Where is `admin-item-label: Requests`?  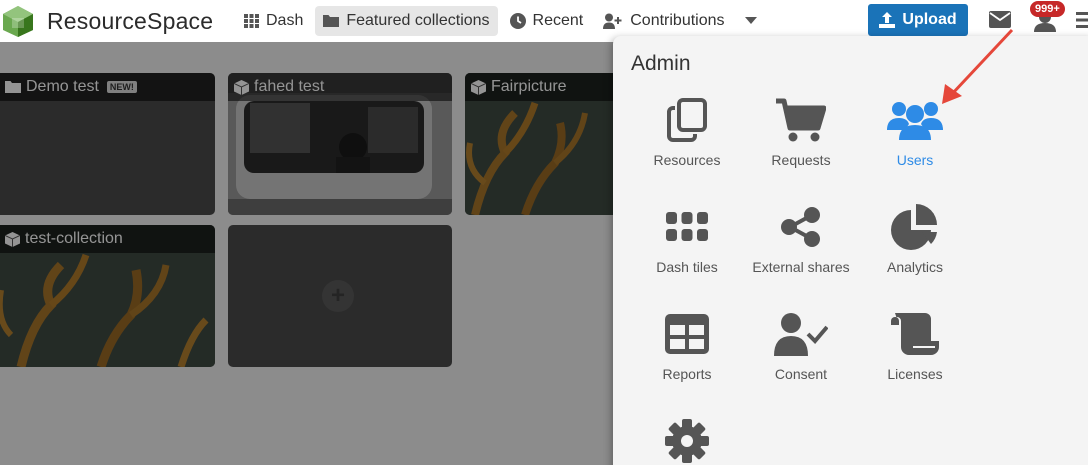
admin-item-label: Requests is located at coordinates (801, 160).